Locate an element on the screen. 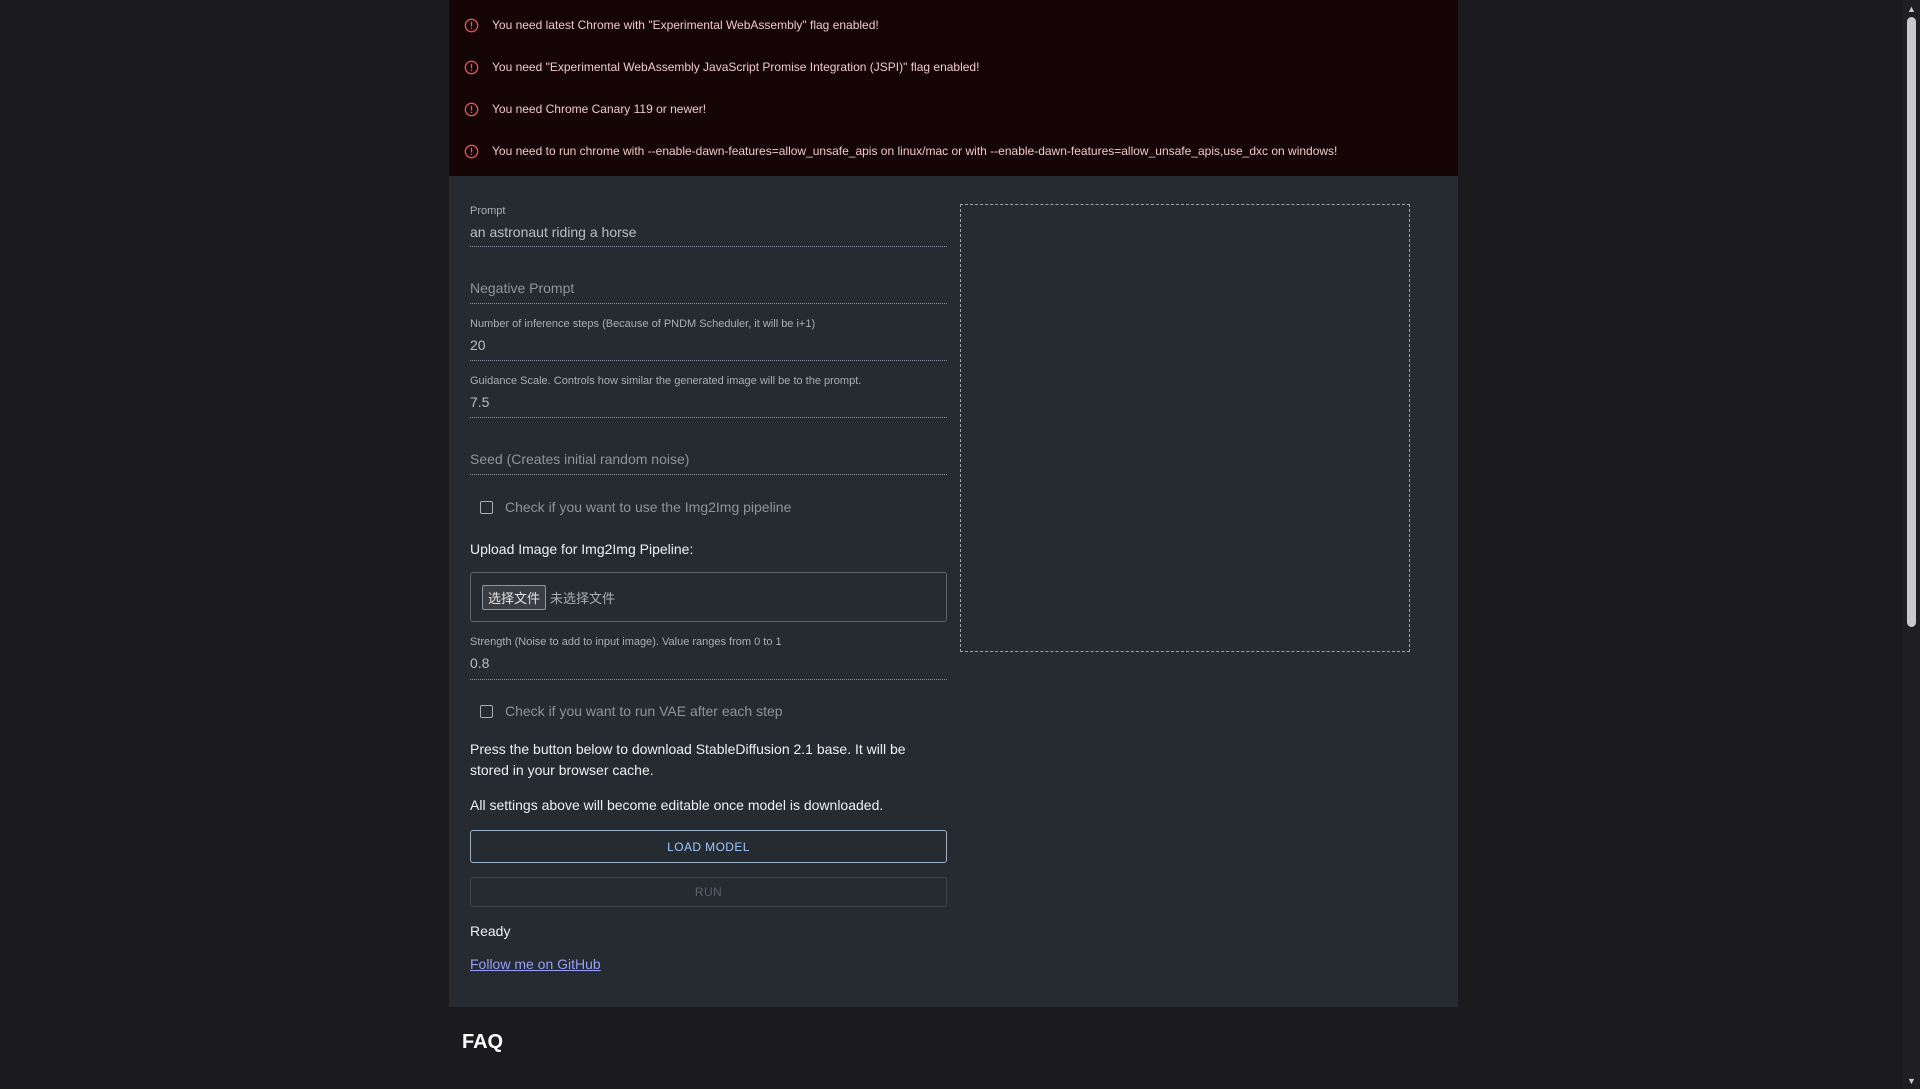 The width and height of the screenshot is (1920, 1089). image-preview-canvas is located at coordinates (1185, 428).